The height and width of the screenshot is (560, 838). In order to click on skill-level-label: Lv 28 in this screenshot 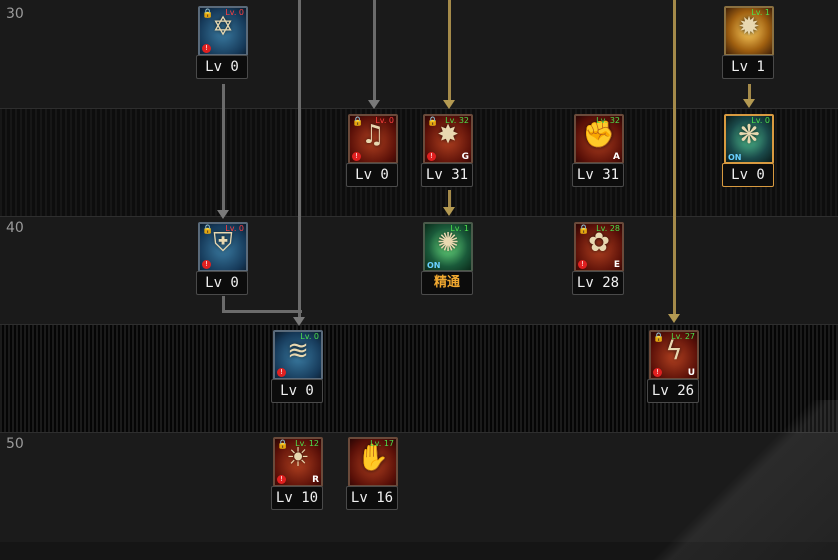, I will do `click(598, 283)`.